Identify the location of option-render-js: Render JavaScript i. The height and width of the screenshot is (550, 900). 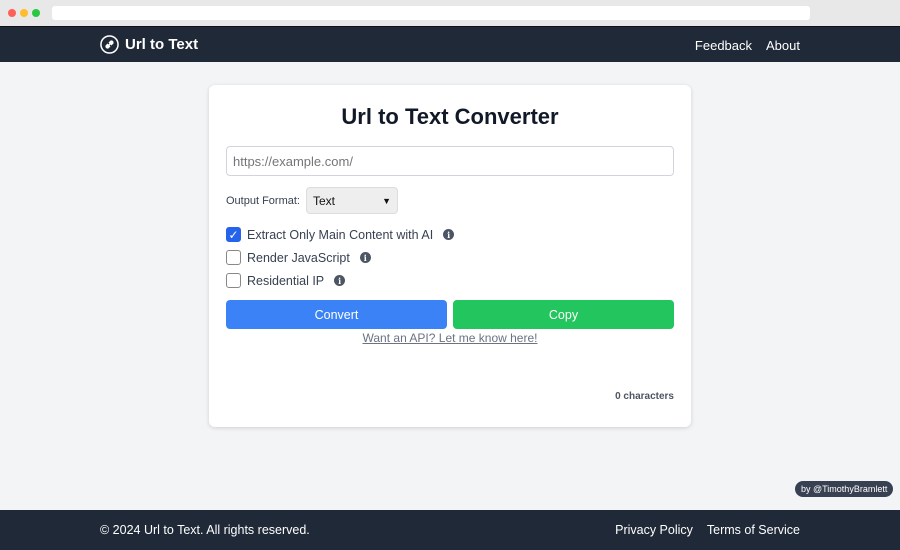
(298, 257).